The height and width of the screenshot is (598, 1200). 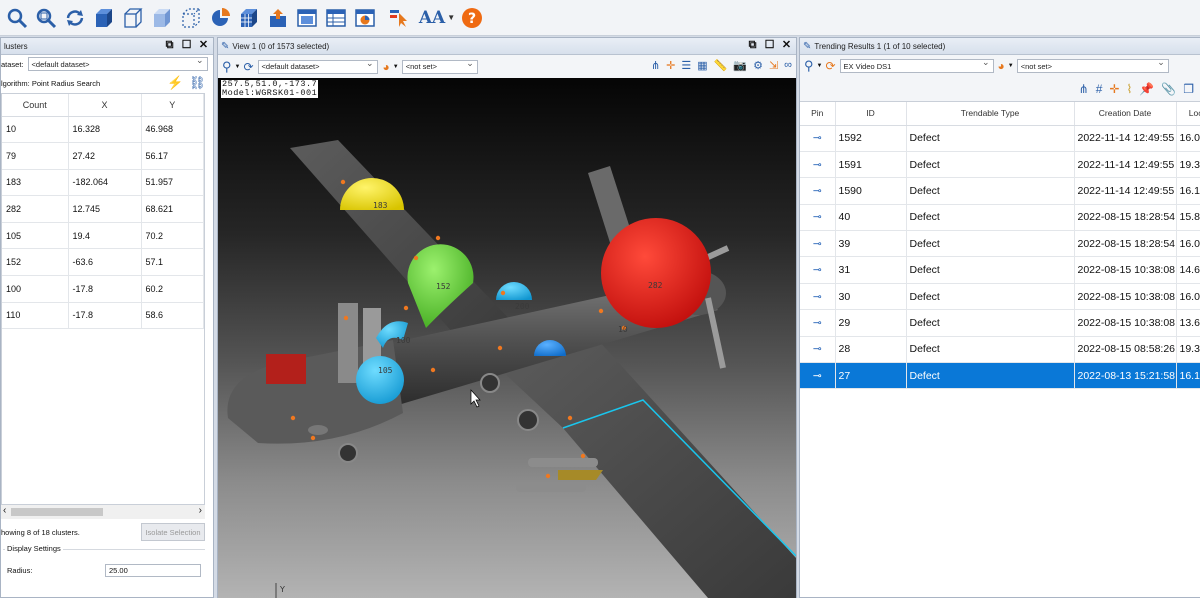 I want to click on scroll-thumb, so click(x=57, y=512).